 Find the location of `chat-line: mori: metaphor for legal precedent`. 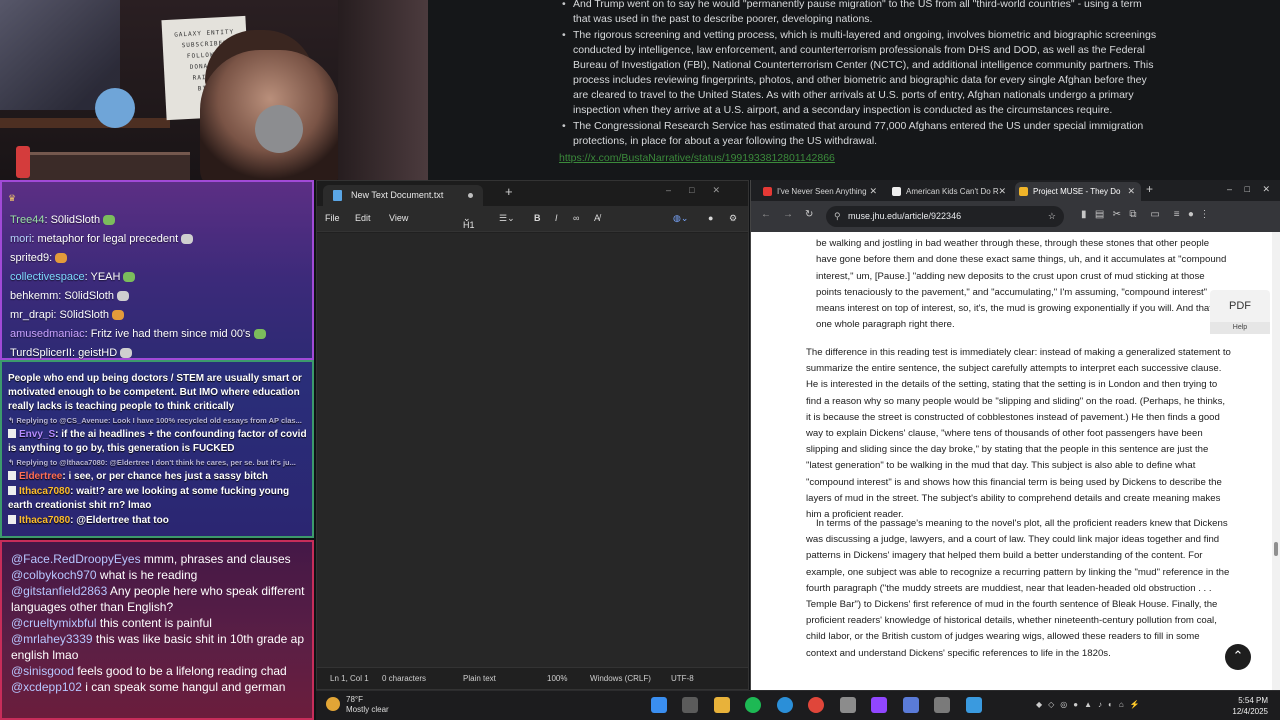

chat-line: mori: metaphor for legal precedent is located at coordinates (160, 239).